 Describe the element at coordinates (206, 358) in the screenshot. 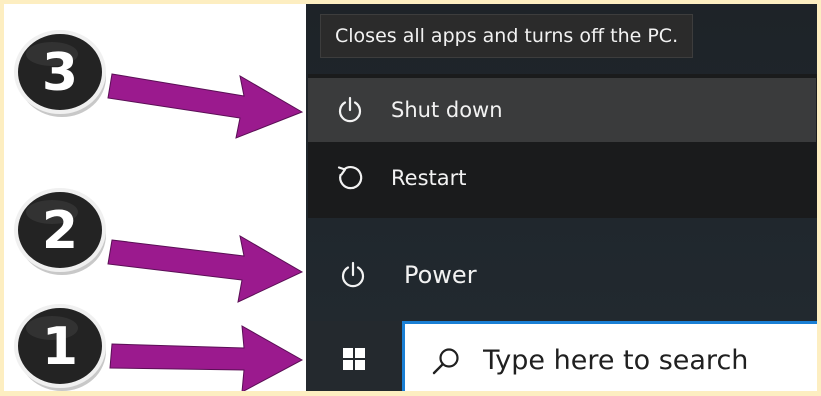

I see `arrow-to-start` at that location.